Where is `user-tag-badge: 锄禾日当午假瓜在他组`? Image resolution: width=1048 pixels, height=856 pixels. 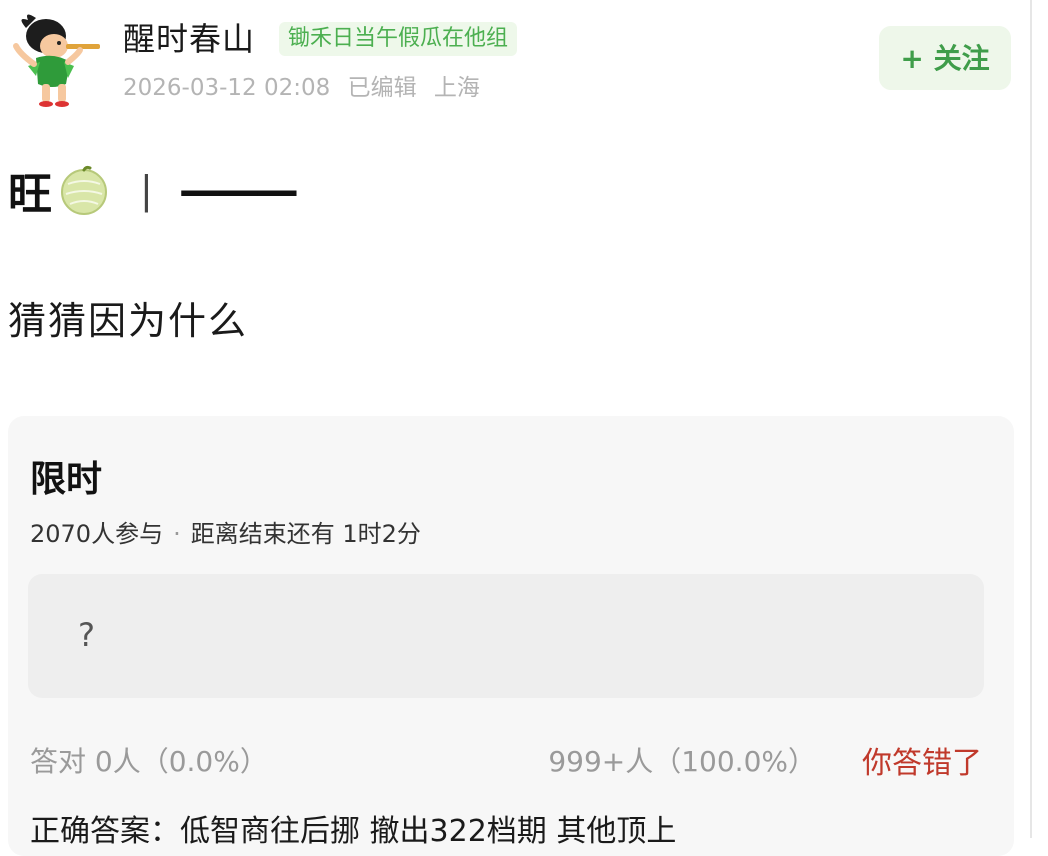 user-tag-badge: 锄禾日当午假瓜在他组 is located at coordinates (398, 39).